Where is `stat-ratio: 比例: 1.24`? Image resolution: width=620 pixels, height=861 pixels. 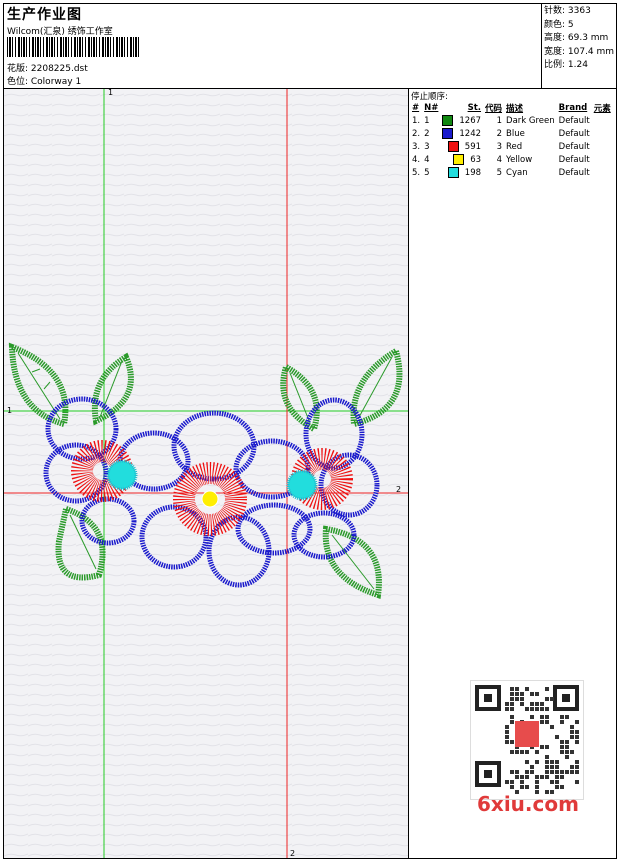
stat-ratio: 比例: 1.24 is located at coordinates (566, 65).